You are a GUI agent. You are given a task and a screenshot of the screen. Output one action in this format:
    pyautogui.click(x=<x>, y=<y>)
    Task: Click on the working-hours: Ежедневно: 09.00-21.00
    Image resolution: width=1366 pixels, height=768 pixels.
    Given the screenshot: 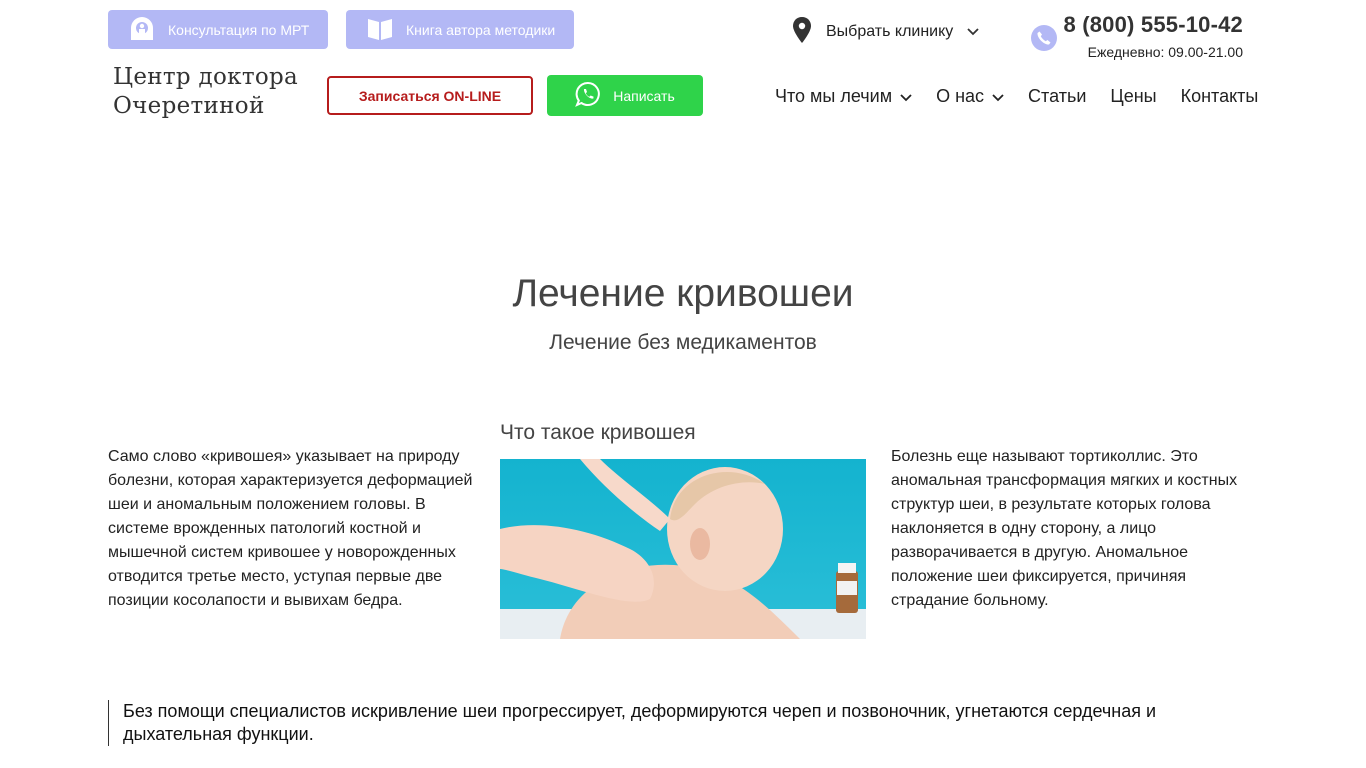 What is the action you would take?
    pyautogui.click(x=1165, y=52)
    